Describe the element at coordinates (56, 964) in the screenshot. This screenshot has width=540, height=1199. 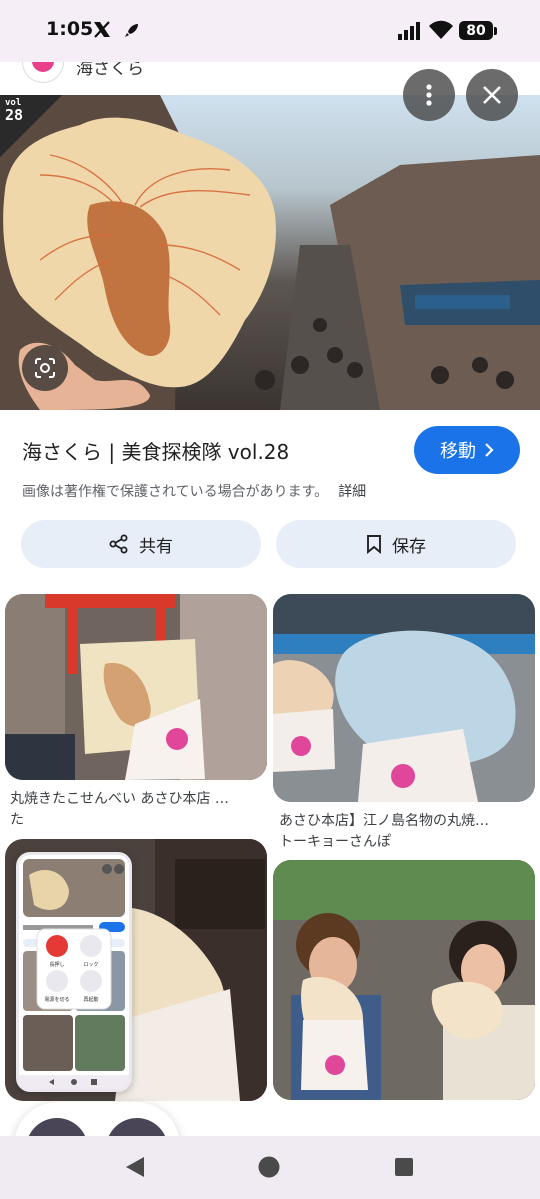
I see `mini-label-1: 長押し` at that location.